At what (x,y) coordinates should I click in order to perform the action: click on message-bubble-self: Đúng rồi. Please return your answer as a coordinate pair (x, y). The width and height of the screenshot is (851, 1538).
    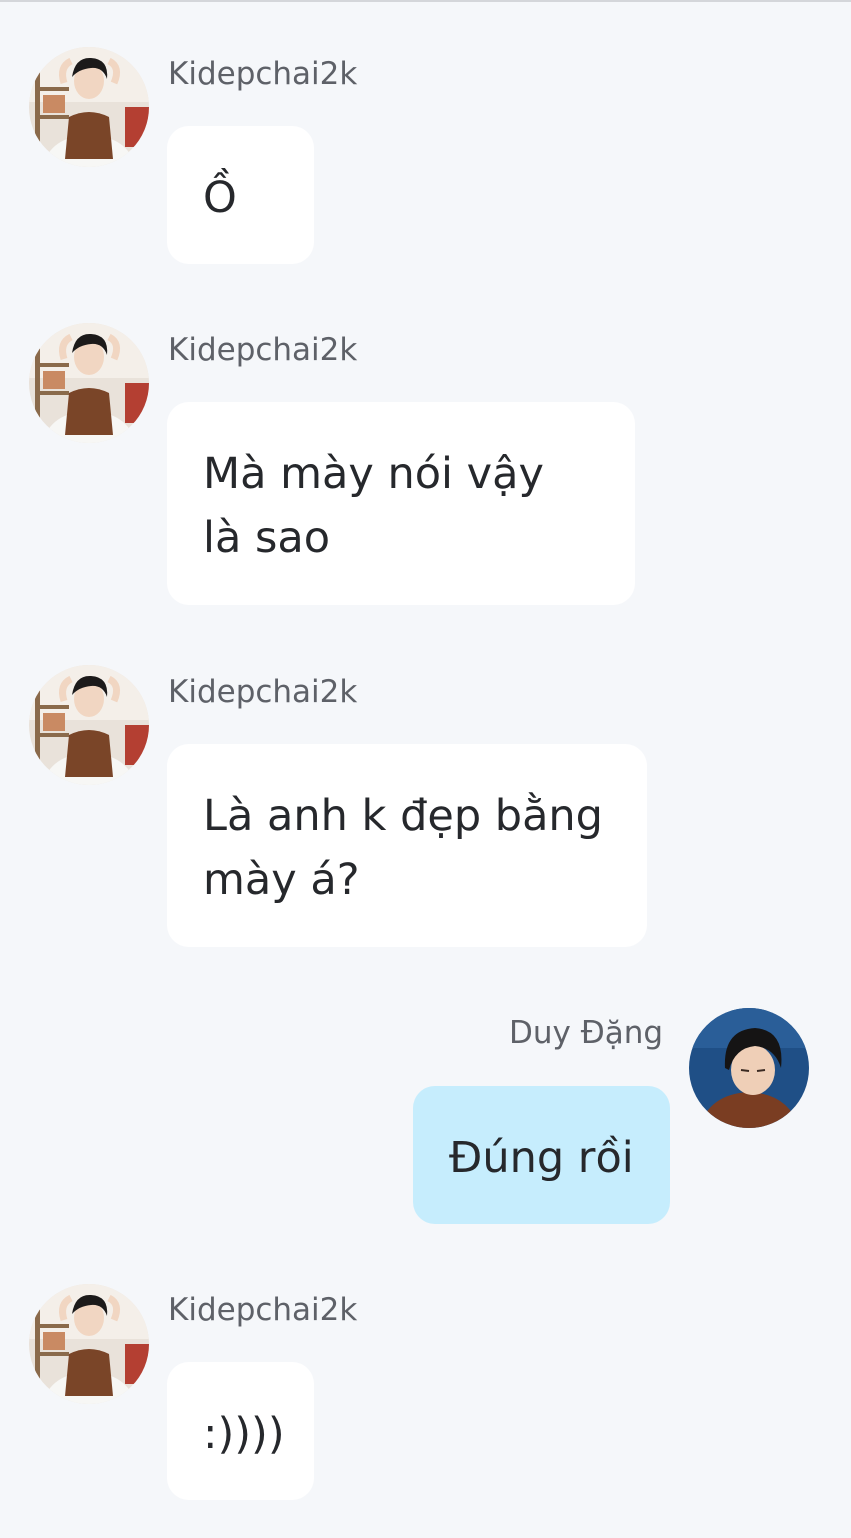
    Looking at the image, I should click on (541, 1155).